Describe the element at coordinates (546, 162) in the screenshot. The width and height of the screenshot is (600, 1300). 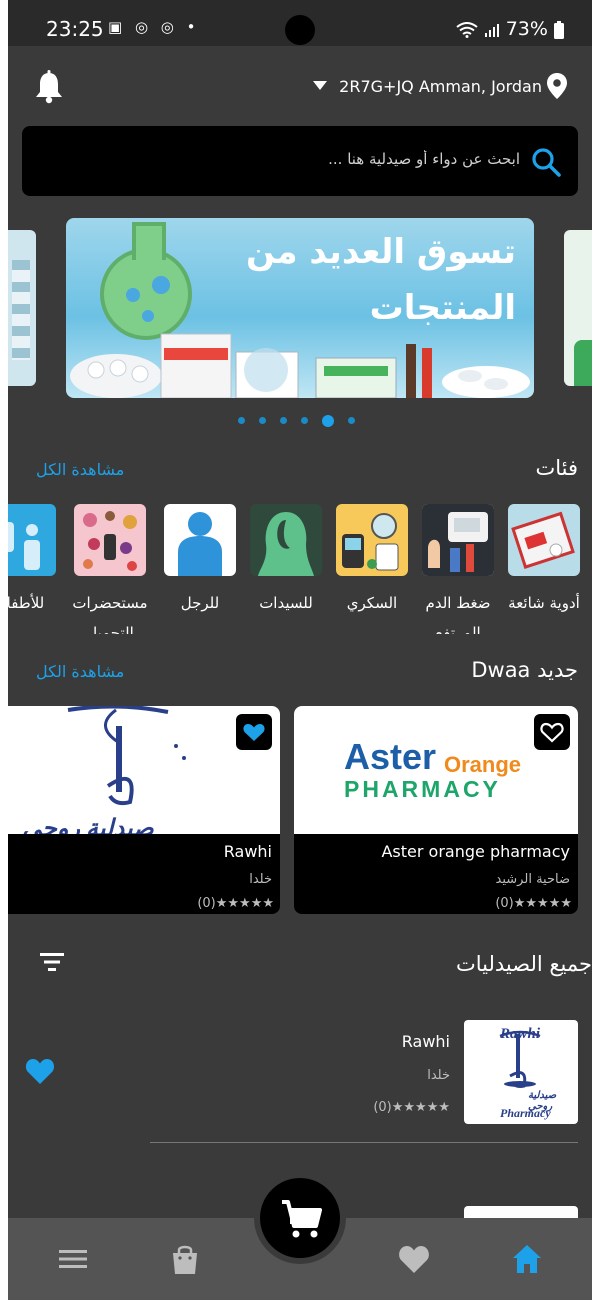
I see `search-icon` at that location.